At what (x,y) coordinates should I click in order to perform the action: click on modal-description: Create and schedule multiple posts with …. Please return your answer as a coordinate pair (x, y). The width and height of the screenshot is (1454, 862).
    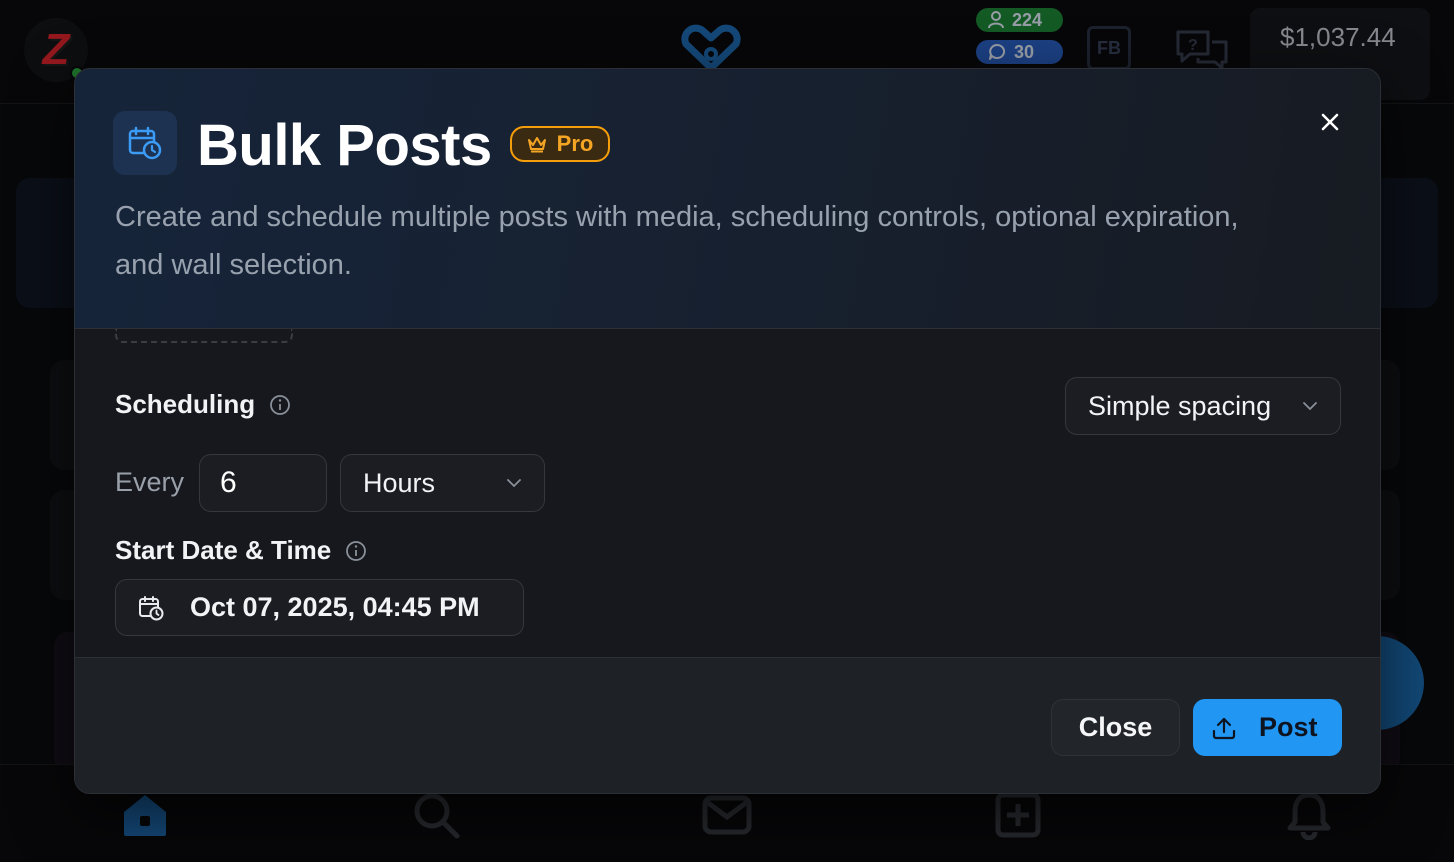
    Looking at the image, I should click on (677, 241).